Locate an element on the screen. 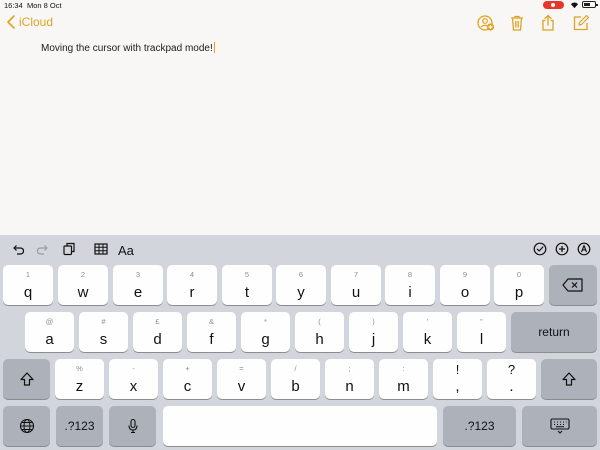  key-h: (h is located at coordinates (319, 332).